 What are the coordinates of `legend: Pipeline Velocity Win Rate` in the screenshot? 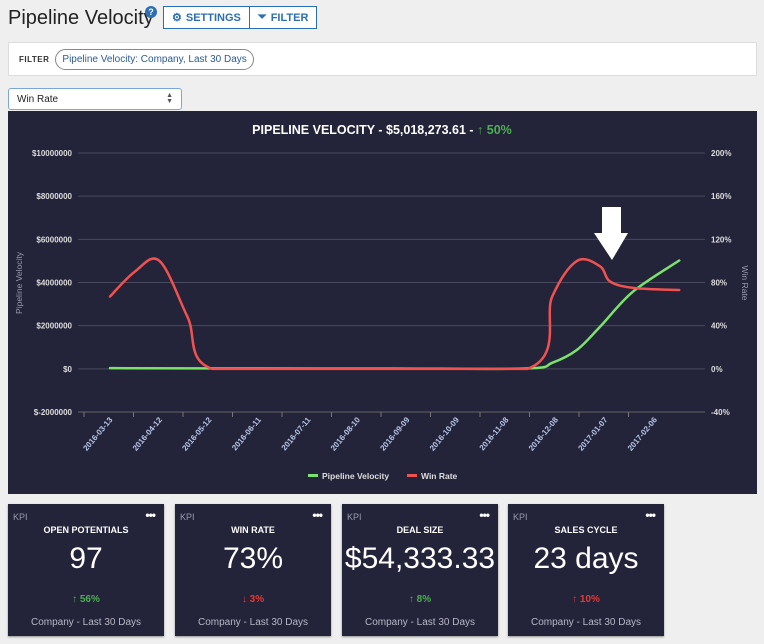 It's located at (383, 476).